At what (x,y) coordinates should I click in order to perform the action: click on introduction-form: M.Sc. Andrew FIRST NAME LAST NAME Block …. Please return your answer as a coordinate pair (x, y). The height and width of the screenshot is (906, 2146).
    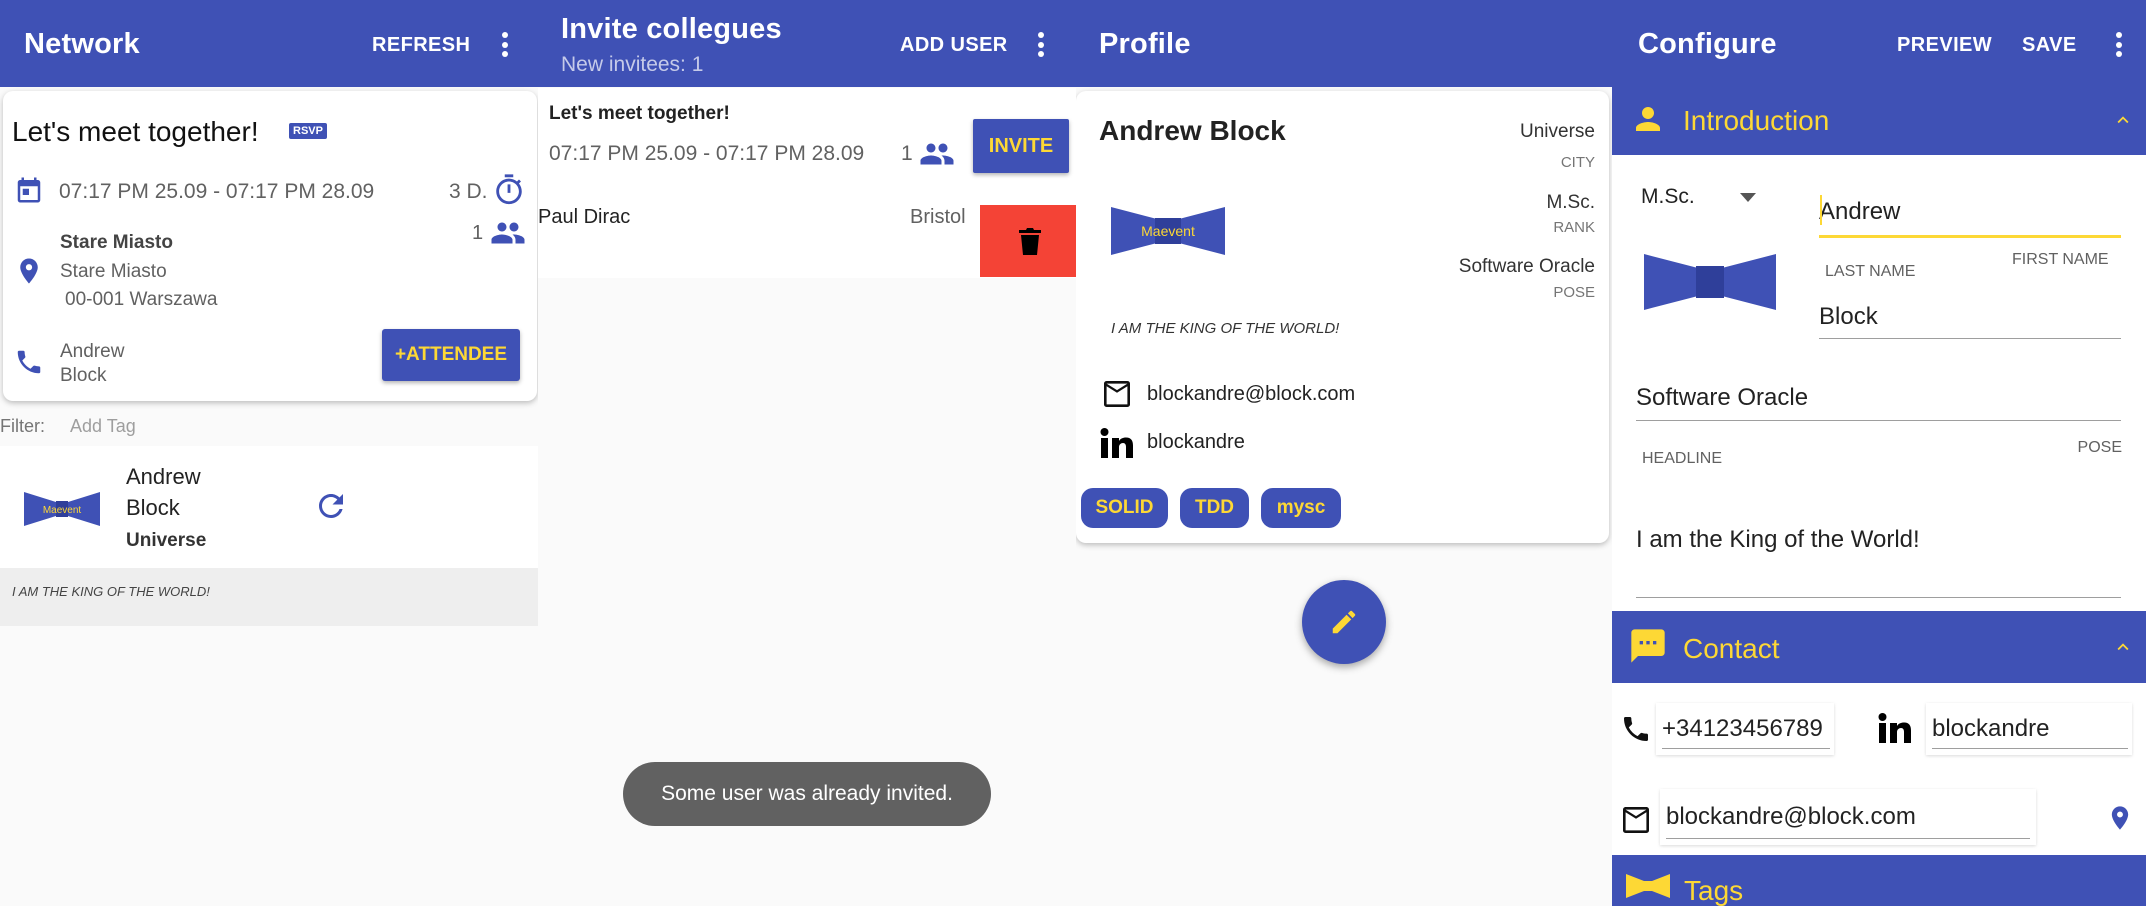
    Looking at the image, I should click on (1879, 383).